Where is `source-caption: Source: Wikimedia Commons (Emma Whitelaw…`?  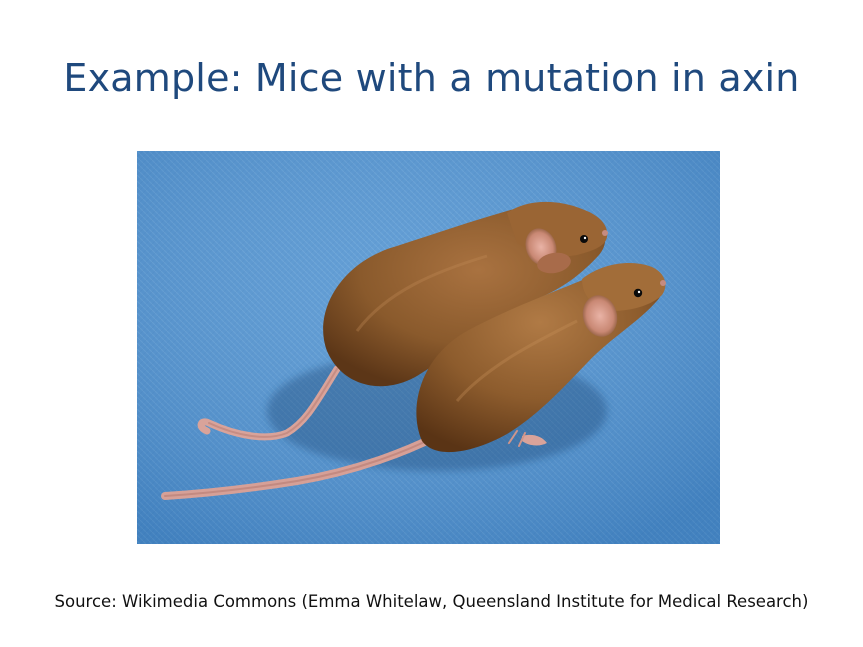 source-caption: Source: Wikimedia Commons (Emma Whitelaw… is located at coordinates (431, 601).